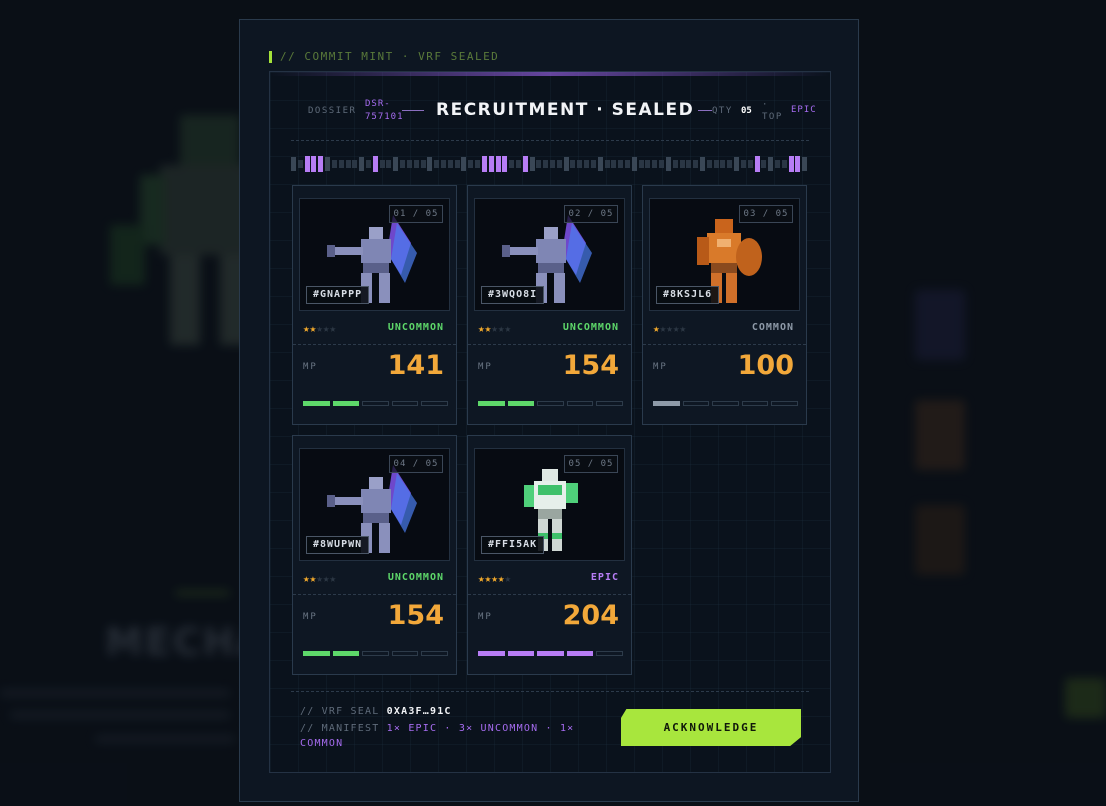 This screenshot has height=806, width=1106. Describe the element at coordinates (415, 365) in the screenshot. I see `mp-value: 141` at that location.